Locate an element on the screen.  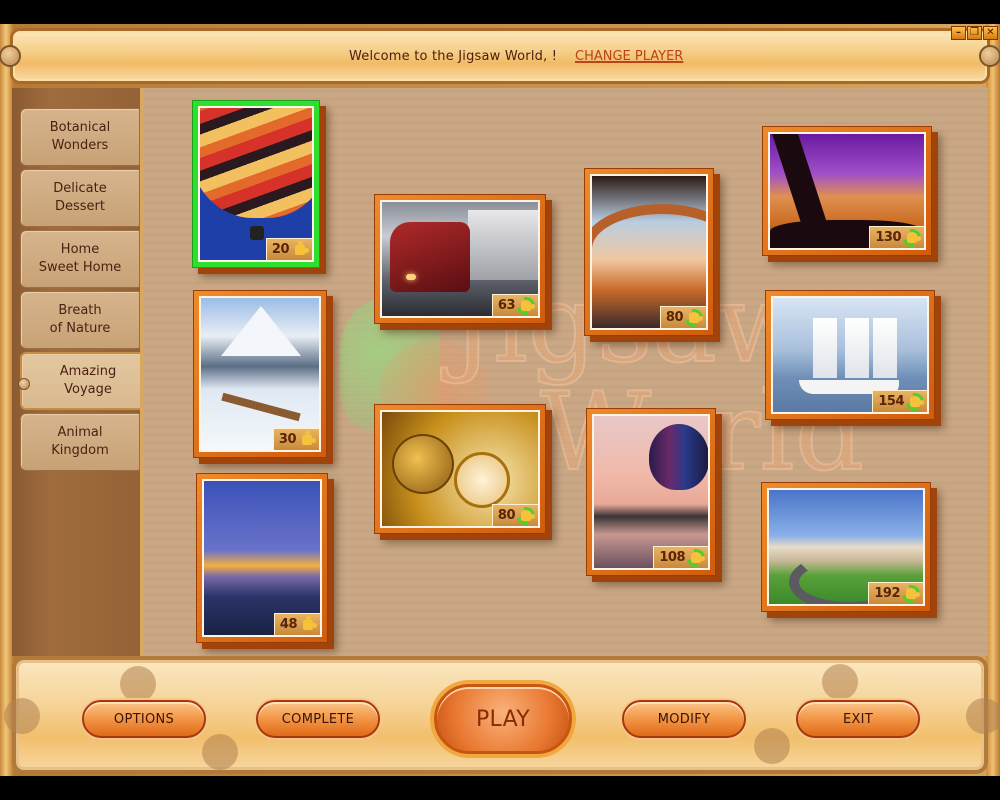
welcome-message: Welcome to the Jigsaw World, ! is located at coordinates (453, 56).